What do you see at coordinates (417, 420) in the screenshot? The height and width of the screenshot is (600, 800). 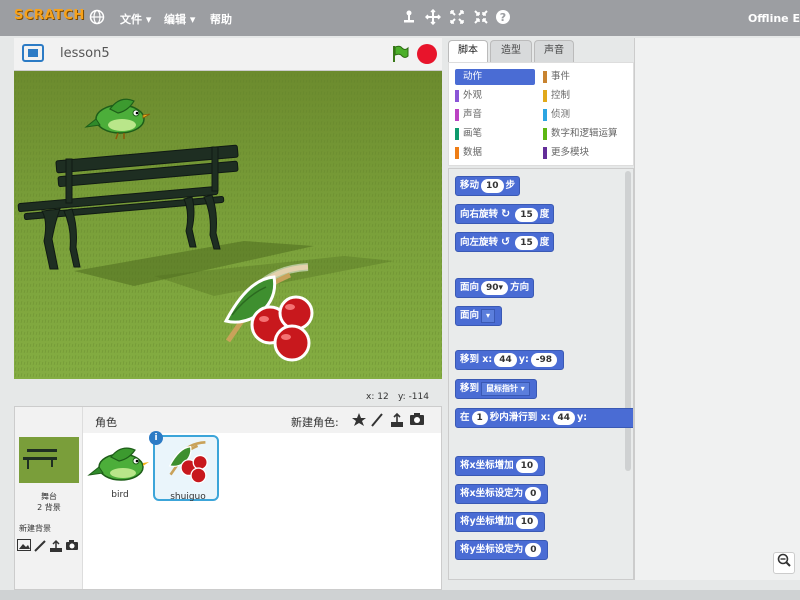 I see `camera-sprite-icon` at bounding box center [417, 420].